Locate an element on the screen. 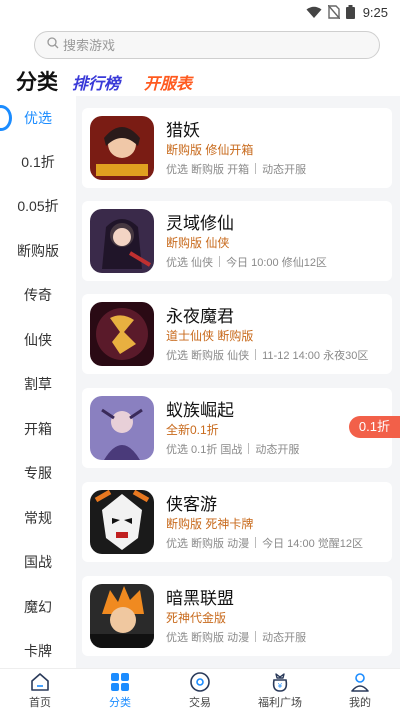 Image resolution: width=400 pixels, height=712 pixels. game-categories: 优选 断购版 仙侠 is located at coordinates (208, 356).